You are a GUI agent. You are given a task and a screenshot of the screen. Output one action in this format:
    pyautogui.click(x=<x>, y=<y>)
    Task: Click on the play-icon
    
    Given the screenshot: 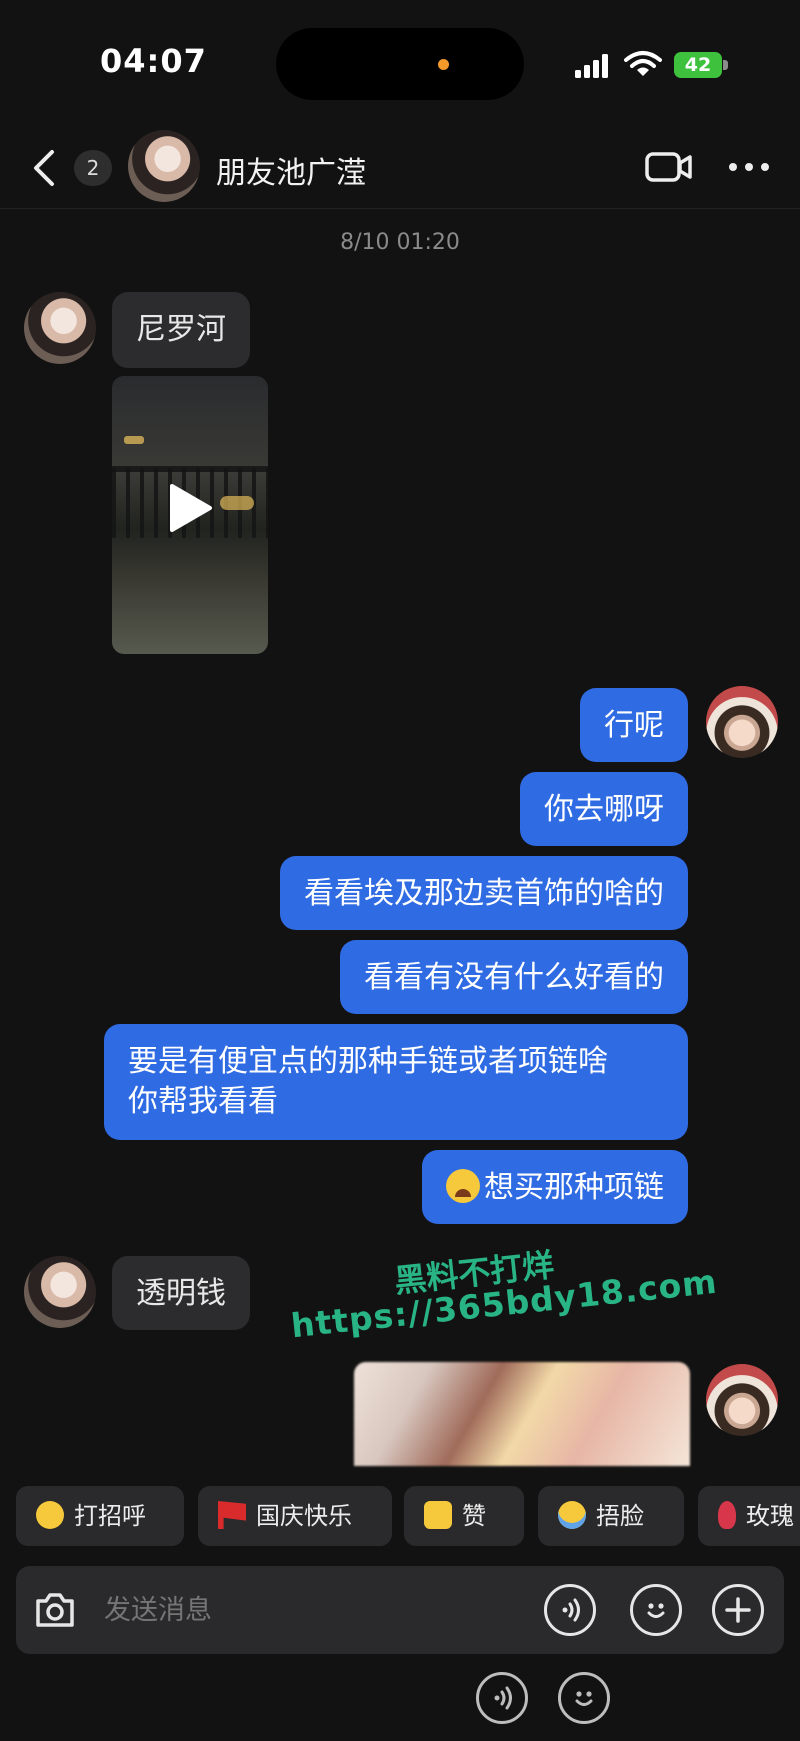 What is the action you would take?
    pyautogui.click(x=190, y=508)
    